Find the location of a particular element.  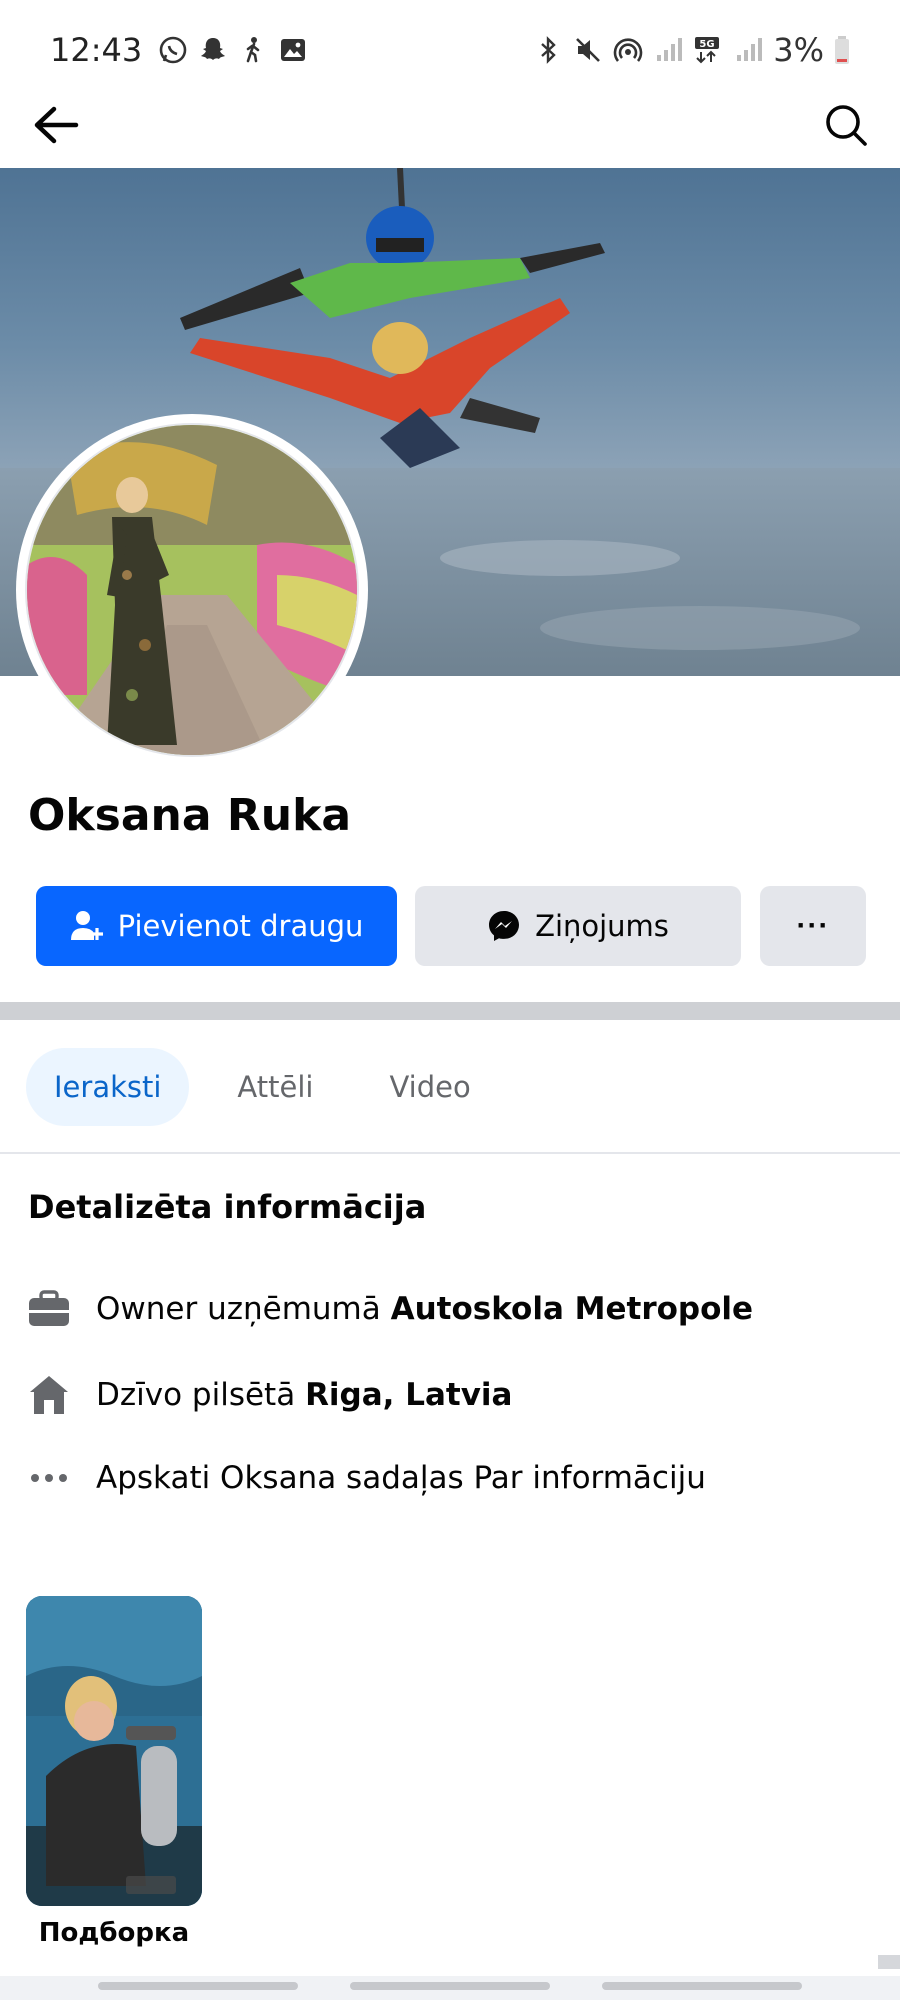

messenger-icon is located at coordinates (504, 926).